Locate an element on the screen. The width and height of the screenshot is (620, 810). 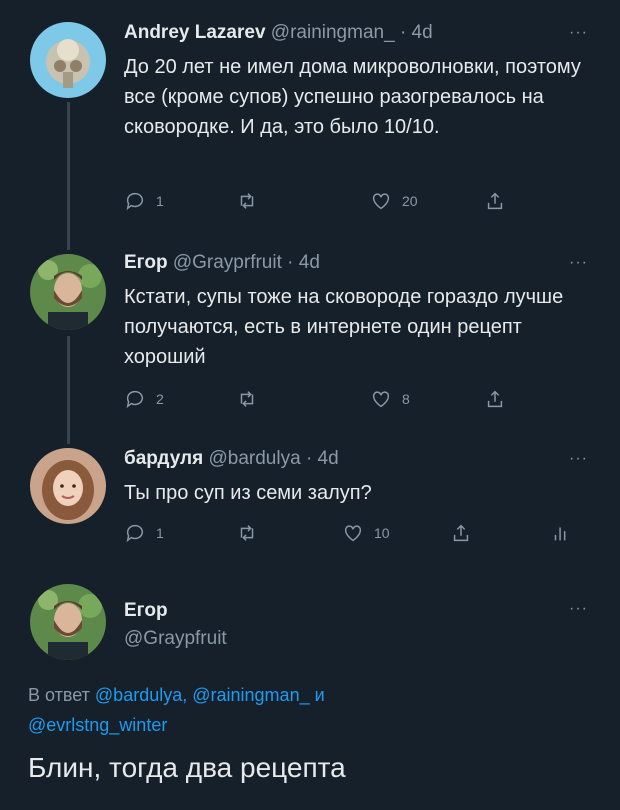
tweet-text: Ты про суп из семи залуп? is located at coordinates (248, 493).